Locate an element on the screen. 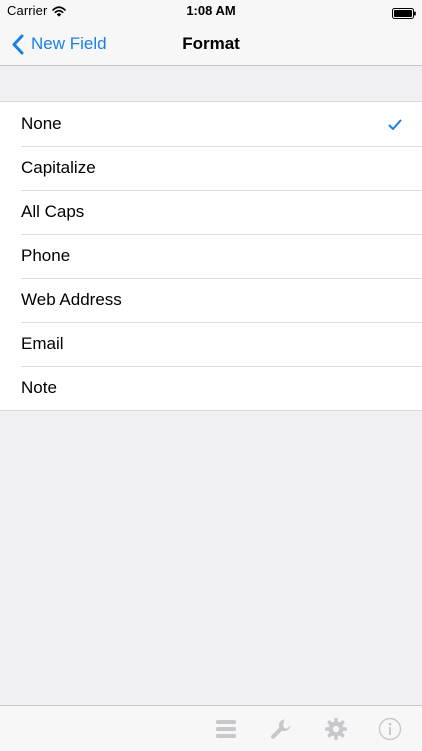  format-option-email: Email is located at coordinates (211, 344).